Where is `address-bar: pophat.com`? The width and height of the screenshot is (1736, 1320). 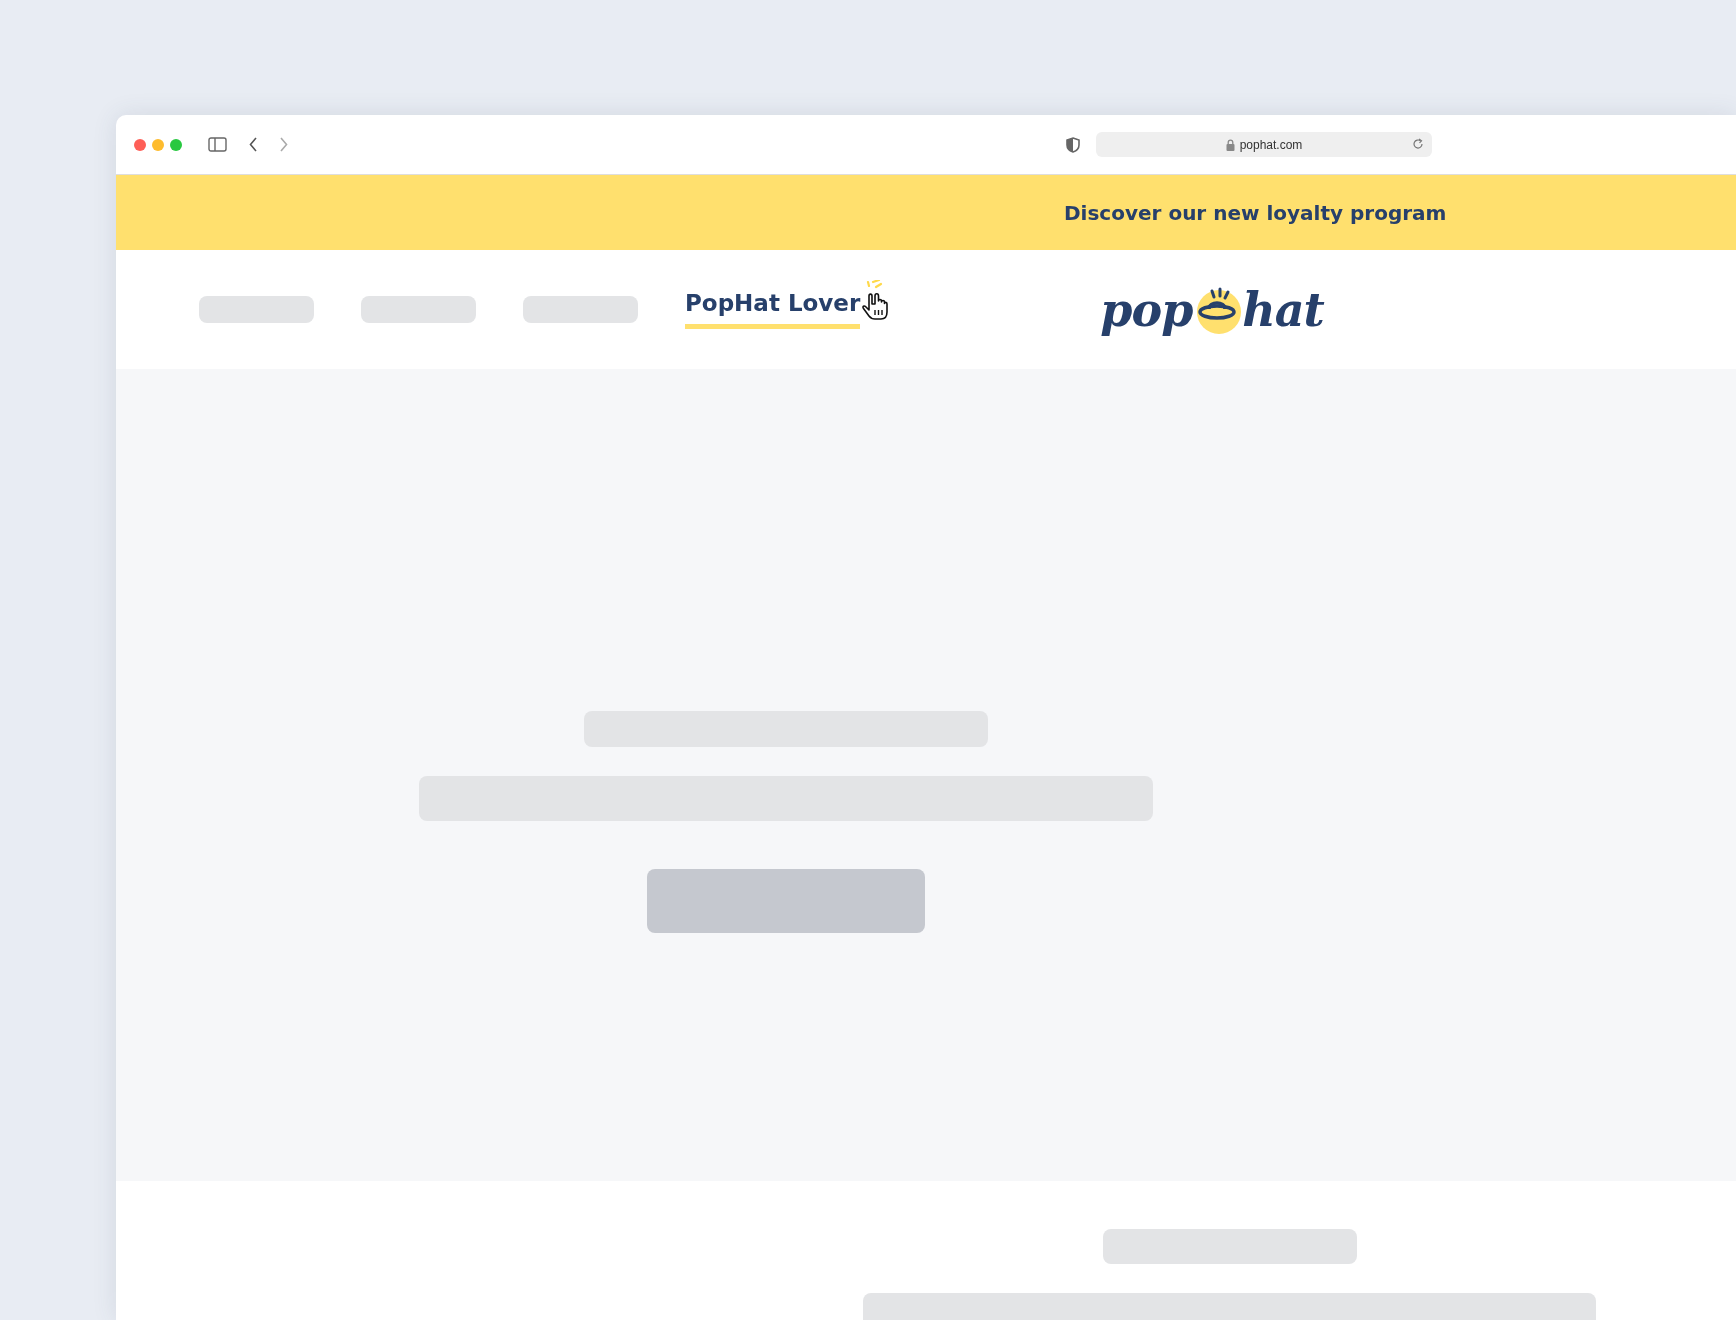 address-bar: pophat.com is located at coordinates (1264, 144).